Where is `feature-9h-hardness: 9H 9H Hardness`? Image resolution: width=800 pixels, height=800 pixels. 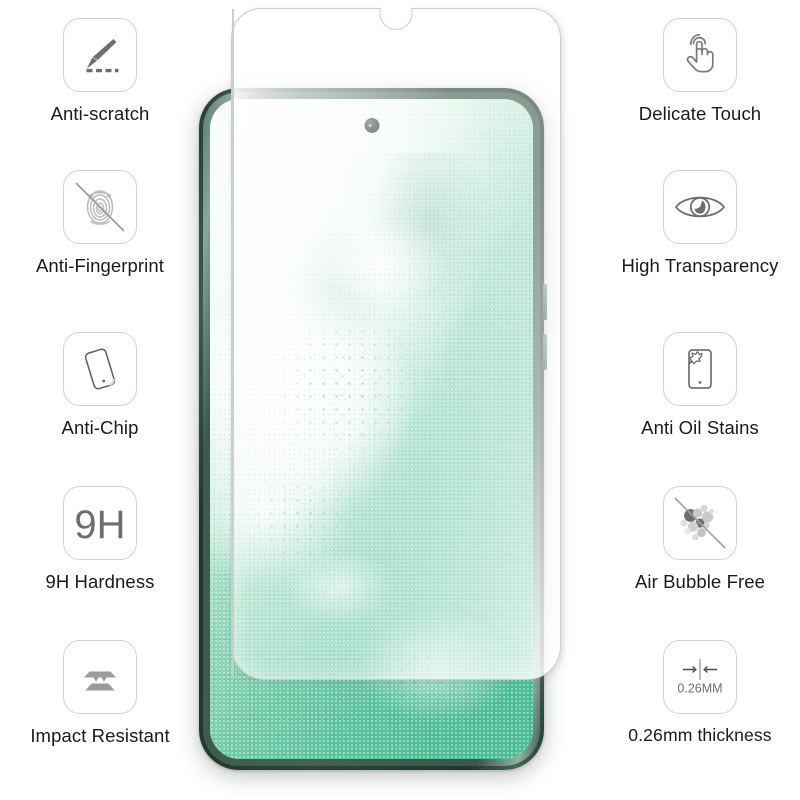
feature-9h-hardness: 9H 9H Hardness is located at coordinates (100, 539).